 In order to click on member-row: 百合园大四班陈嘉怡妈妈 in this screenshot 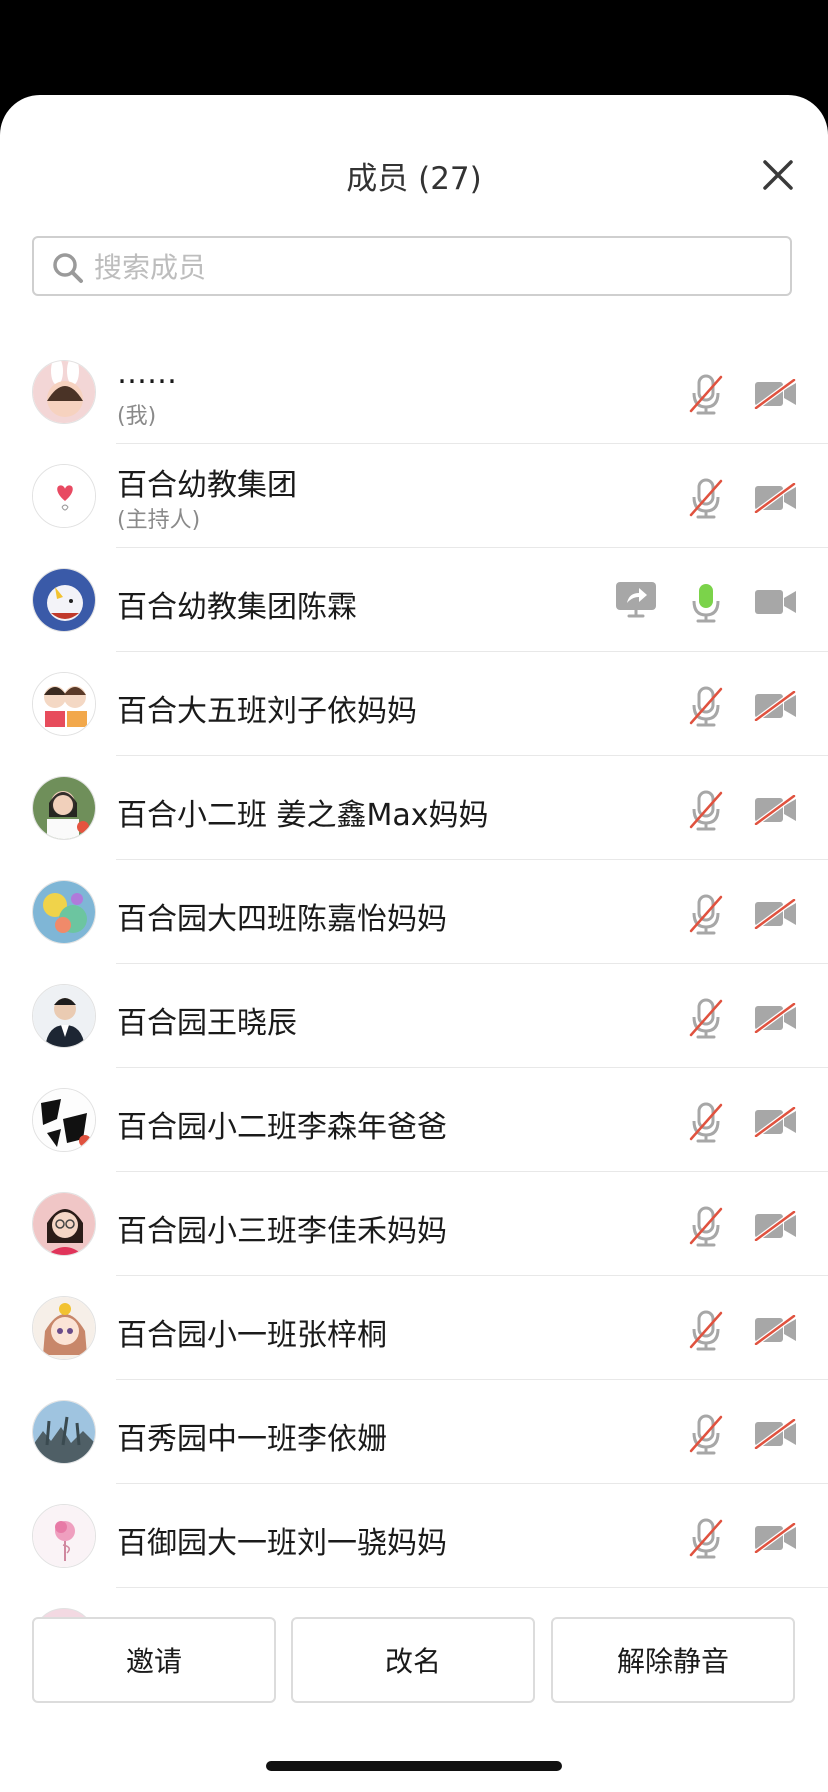, I will do `click(414, 912)`.